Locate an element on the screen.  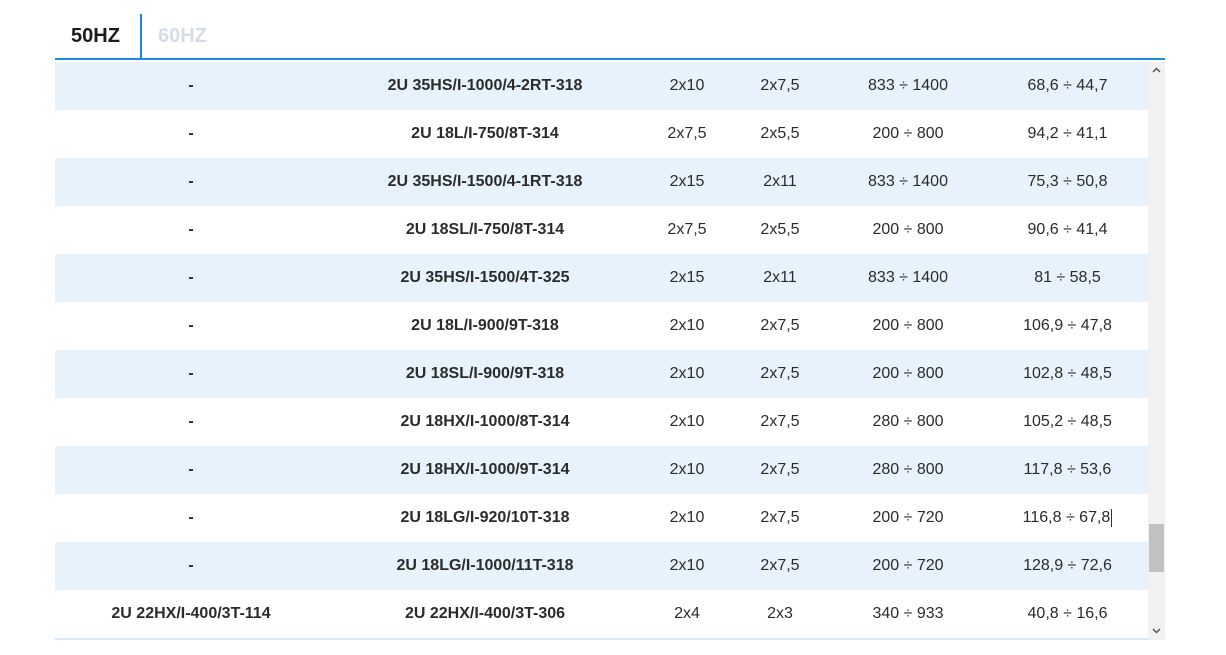
table-cell: 2U 18SL/I-900/9T-318 is located at coordinates (485, 373).